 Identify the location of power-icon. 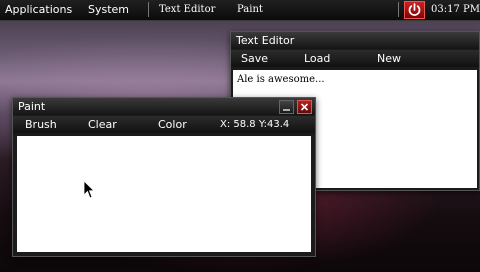
(414, 9).